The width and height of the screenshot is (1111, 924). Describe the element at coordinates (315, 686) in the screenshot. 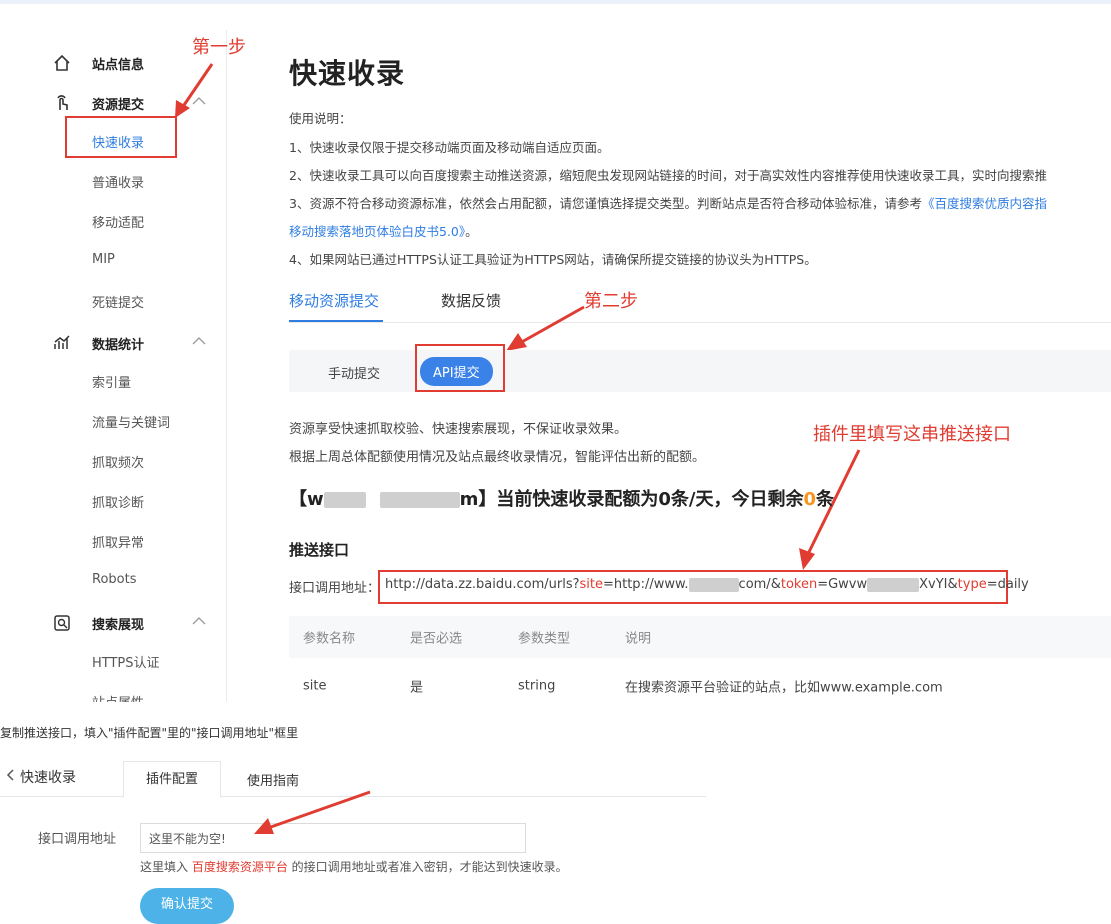

I see `cell-param-name: site` at that location.